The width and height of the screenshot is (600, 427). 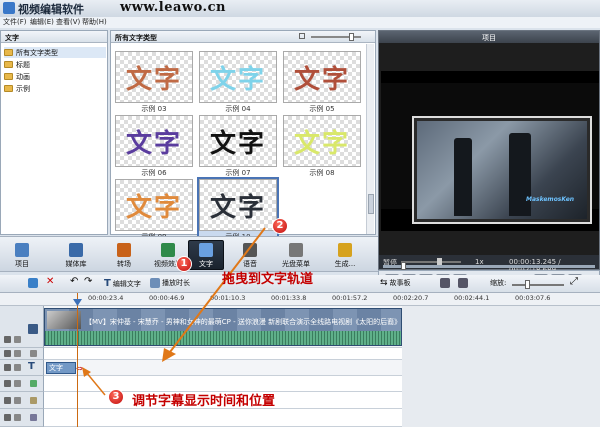 What do you see at coordinates (322, 82) in the screenshot?
I see `text-style-thumb: 文字 示例 05` at bounding box center [322, 82].